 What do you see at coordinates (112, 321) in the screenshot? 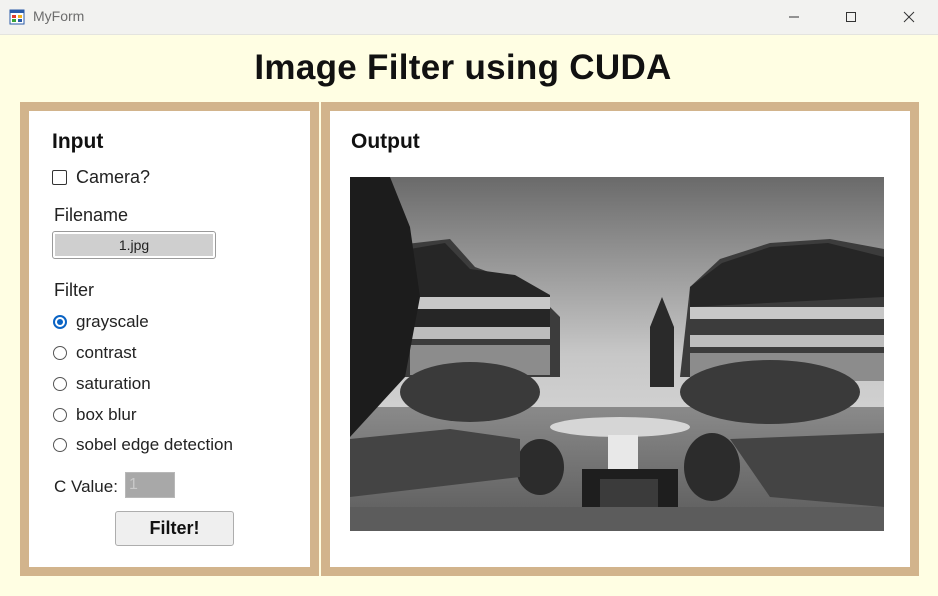
I see `radio-label: grayscale` at bounding box center [112, 321].